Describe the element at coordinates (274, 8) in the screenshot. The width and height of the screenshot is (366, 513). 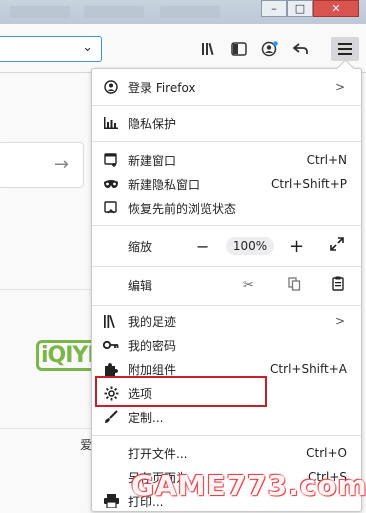
I see `minimize-button: –` at that location.